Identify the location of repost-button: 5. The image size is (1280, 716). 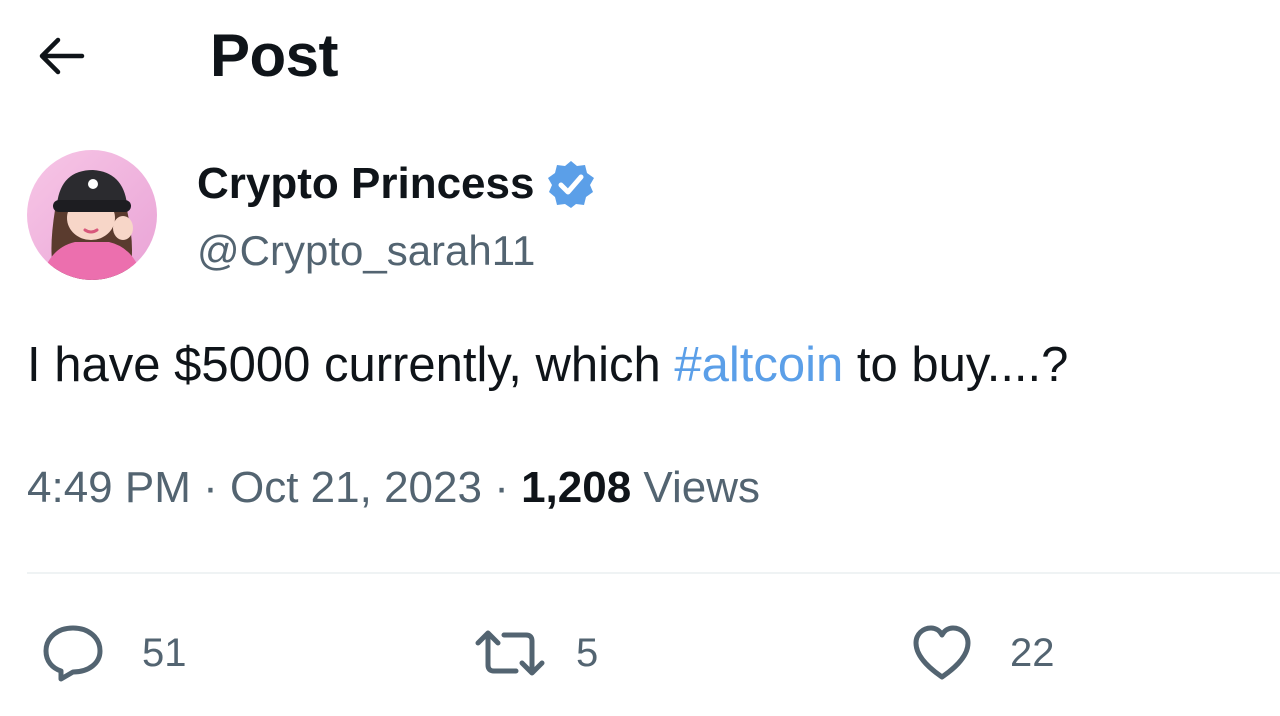
(534, 653).